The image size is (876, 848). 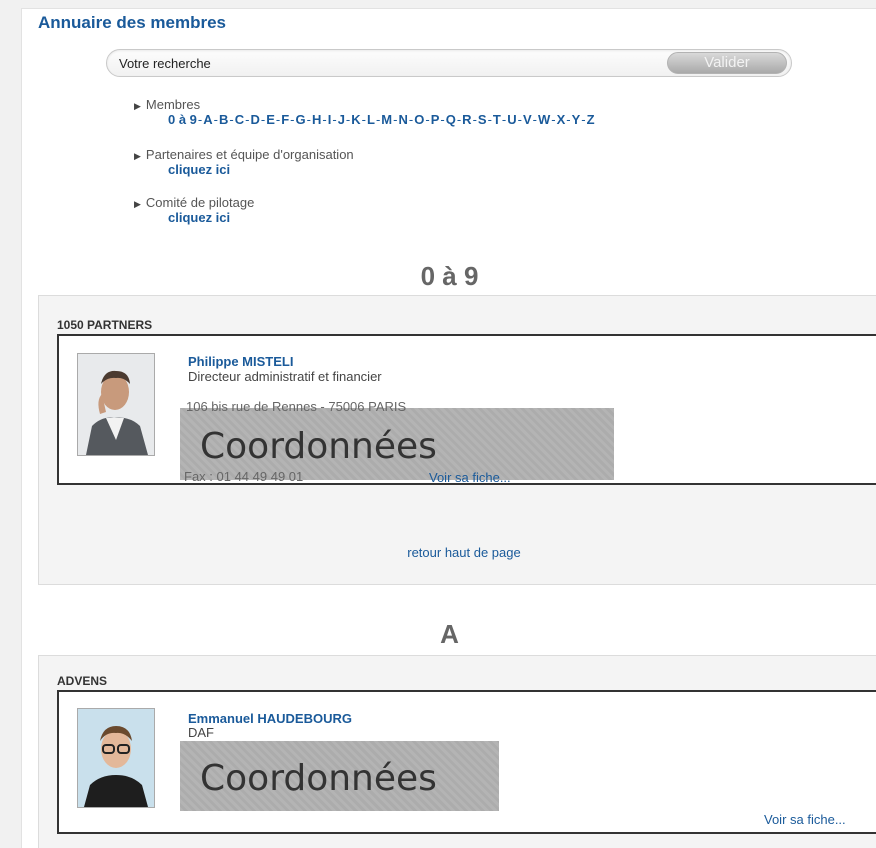 What do you see at coordinates (285, 119) in the screenshot?
I see `letter-link: F` at bounding box center [285, 119].